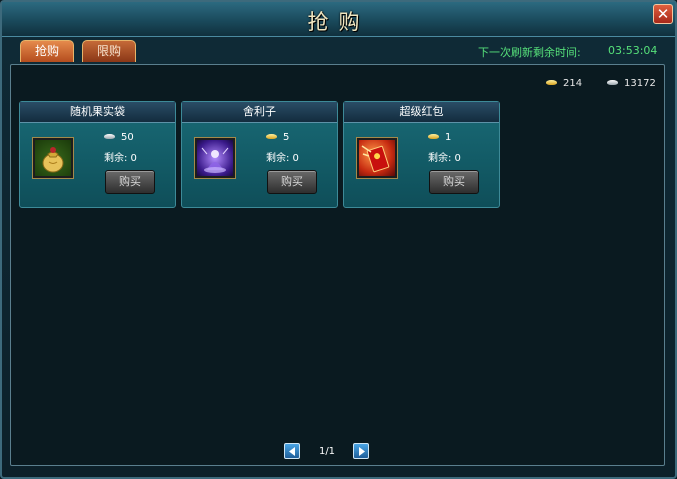  Describe the element at coordinates (259, 154) in the screenshot. I see `item-card-sarira: 舍利子 5 剩余: 0 购买` at that location.